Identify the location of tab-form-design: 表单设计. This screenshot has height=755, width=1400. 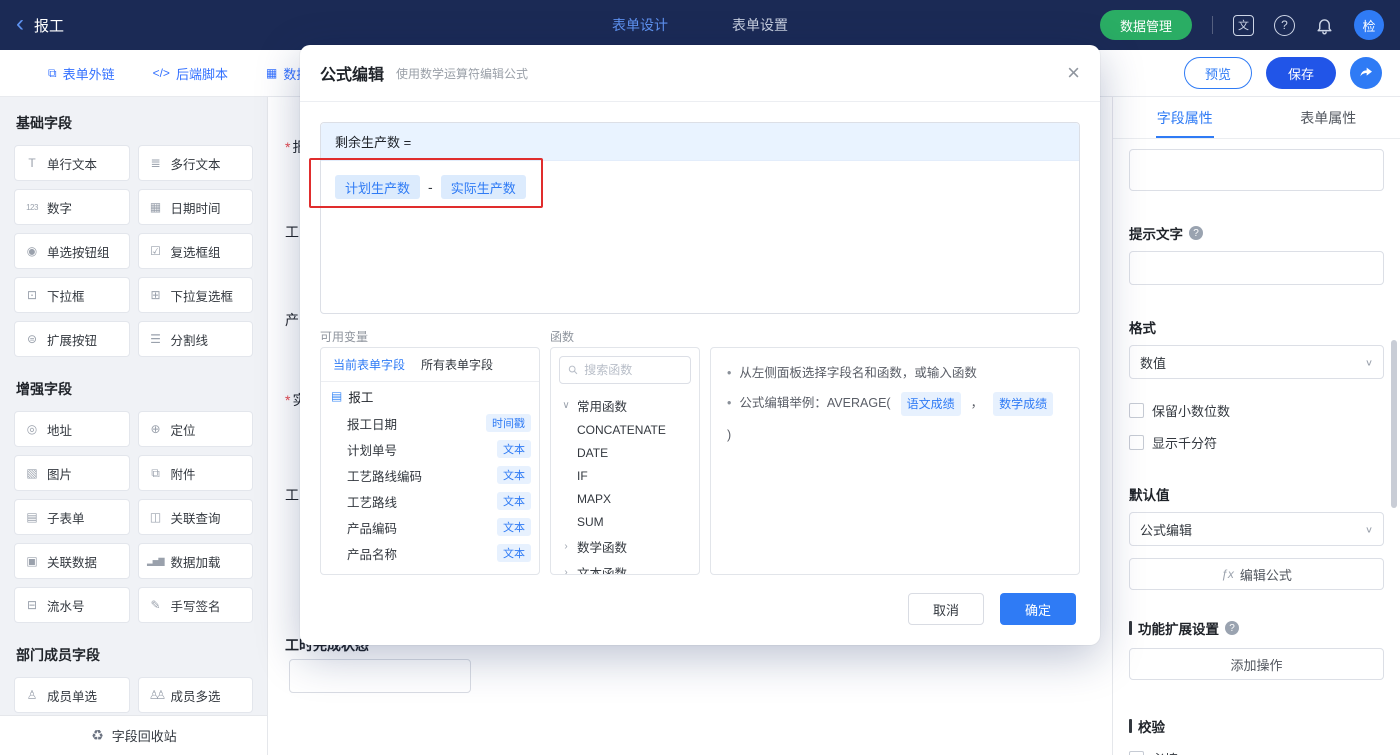
(640, 25).